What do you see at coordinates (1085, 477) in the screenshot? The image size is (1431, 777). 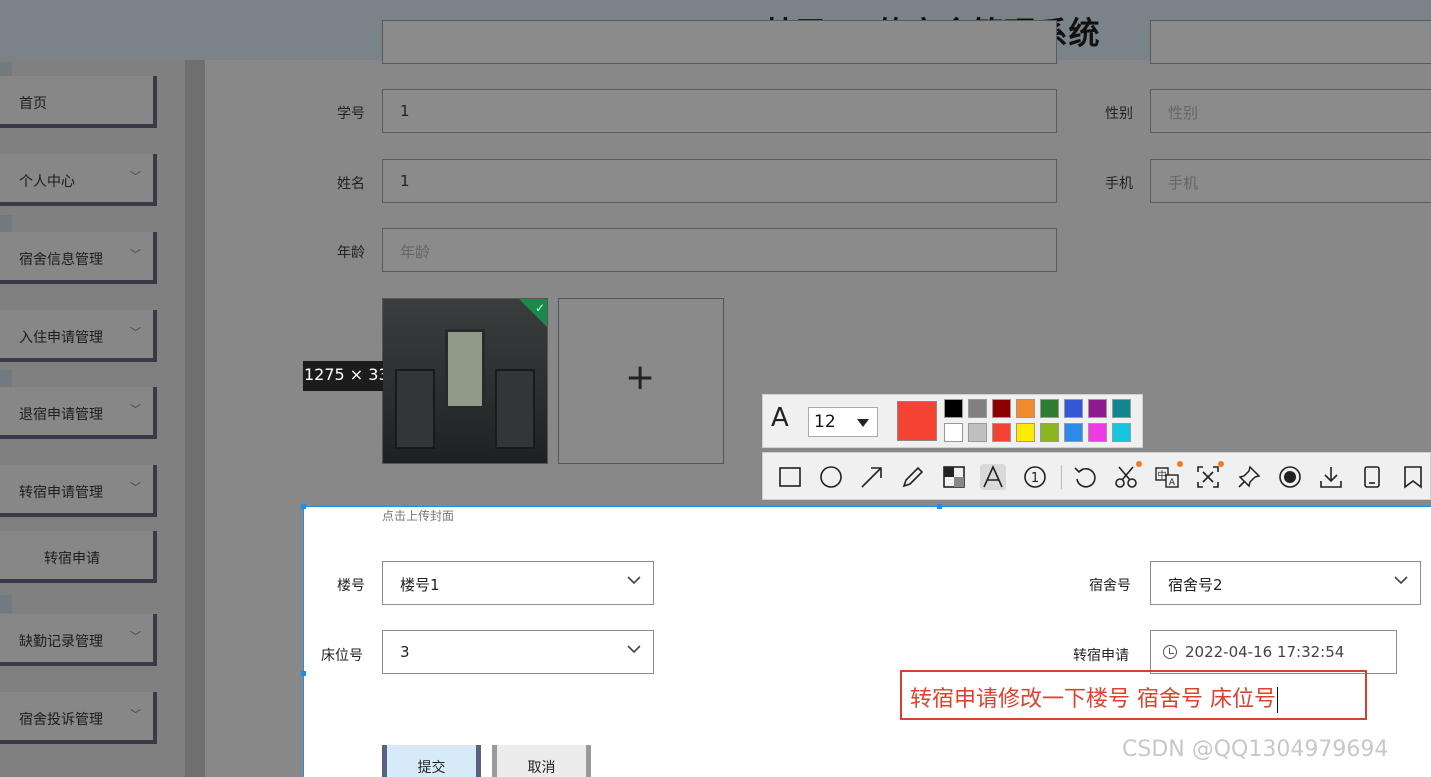 I see `undo-icon` at bounding box center [1085, 477].